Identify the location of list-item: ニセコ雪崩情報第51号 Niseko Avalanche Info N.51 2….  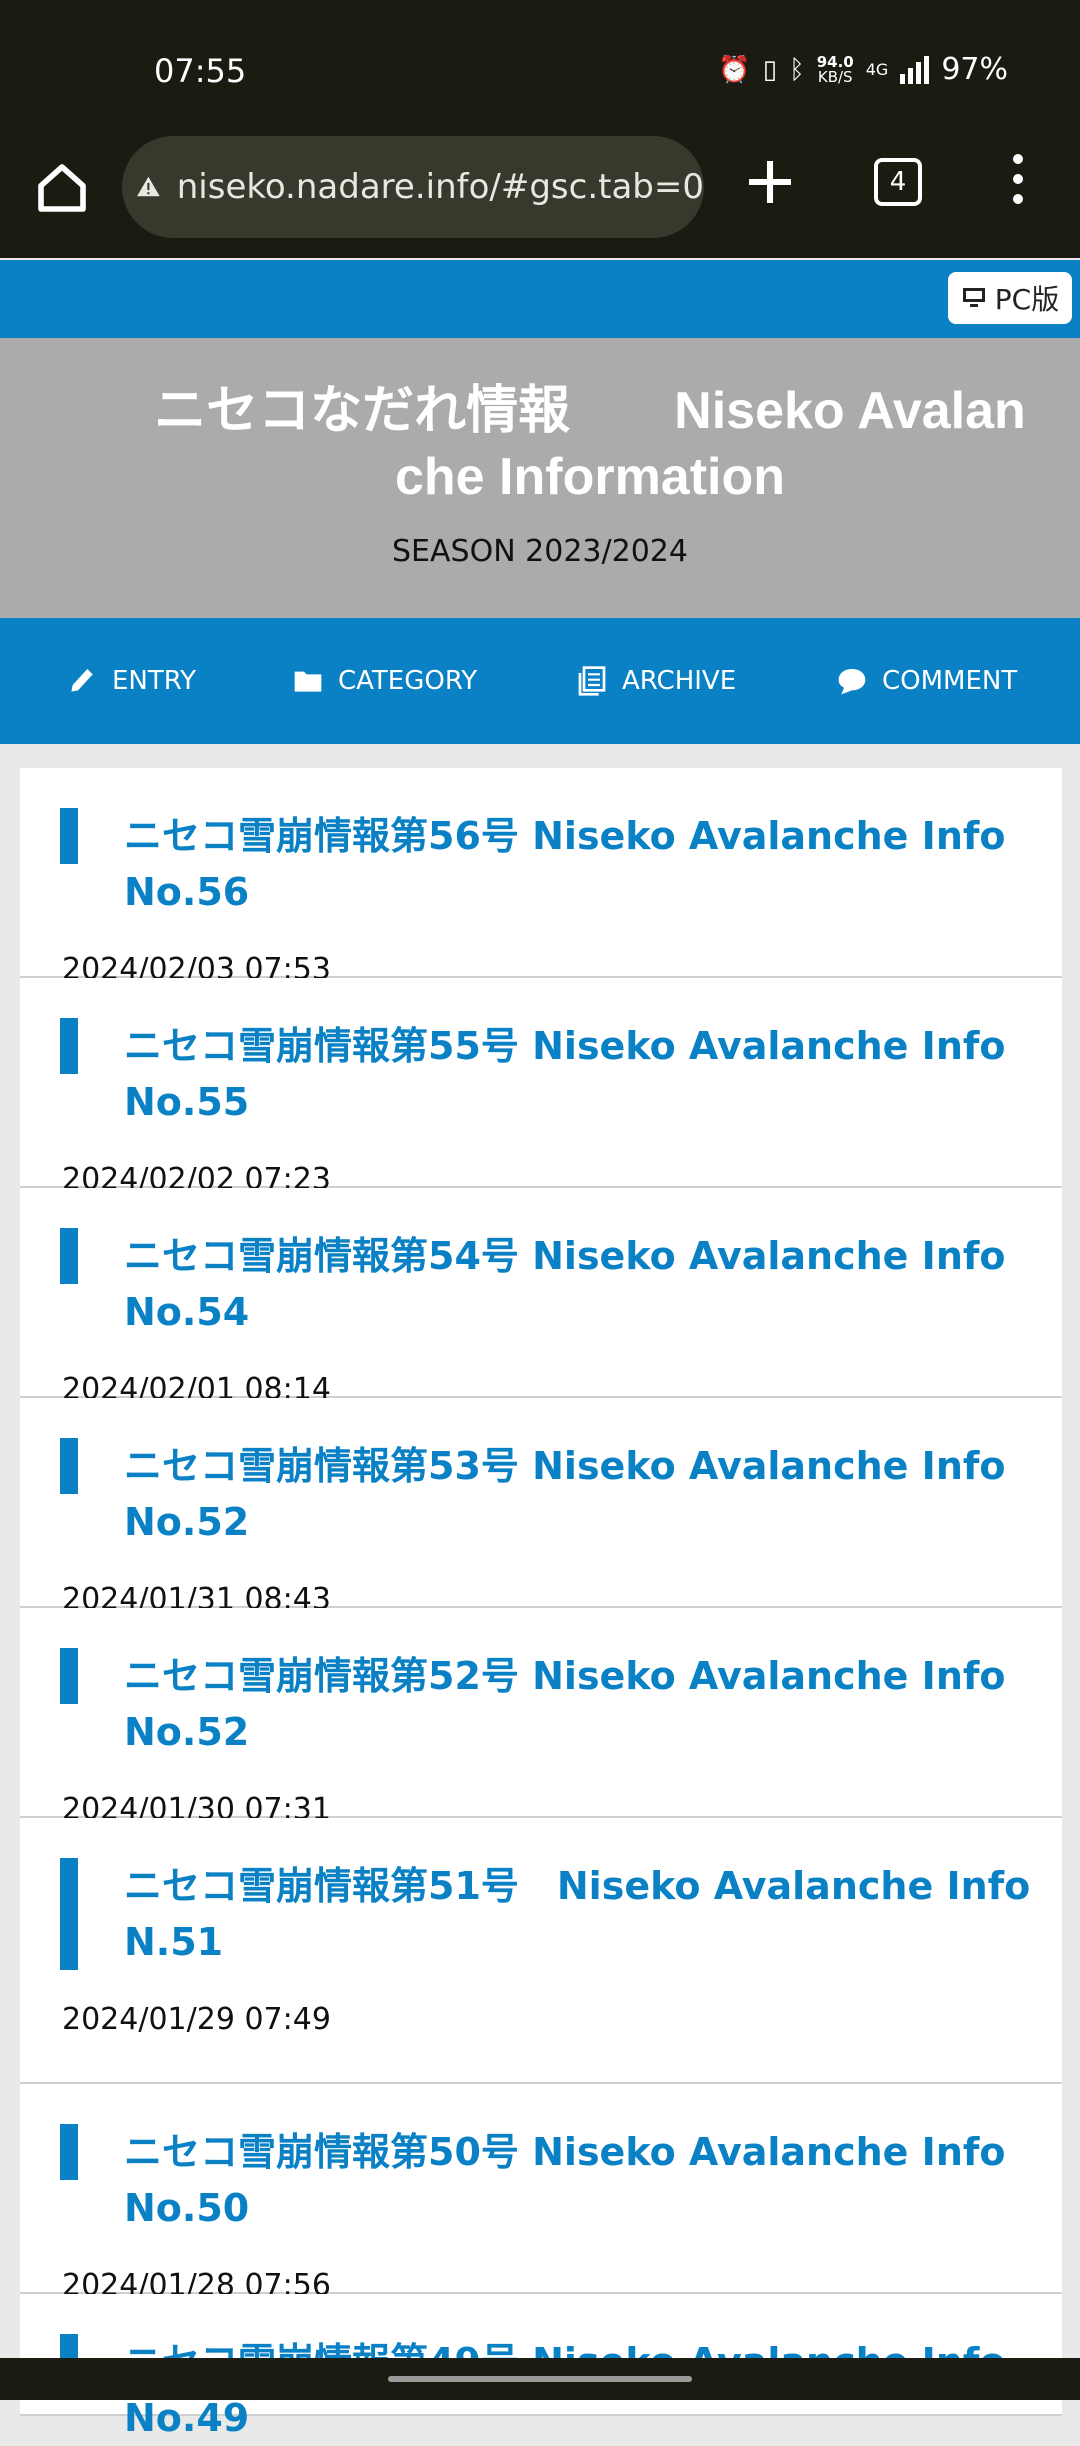
(541, 1951).